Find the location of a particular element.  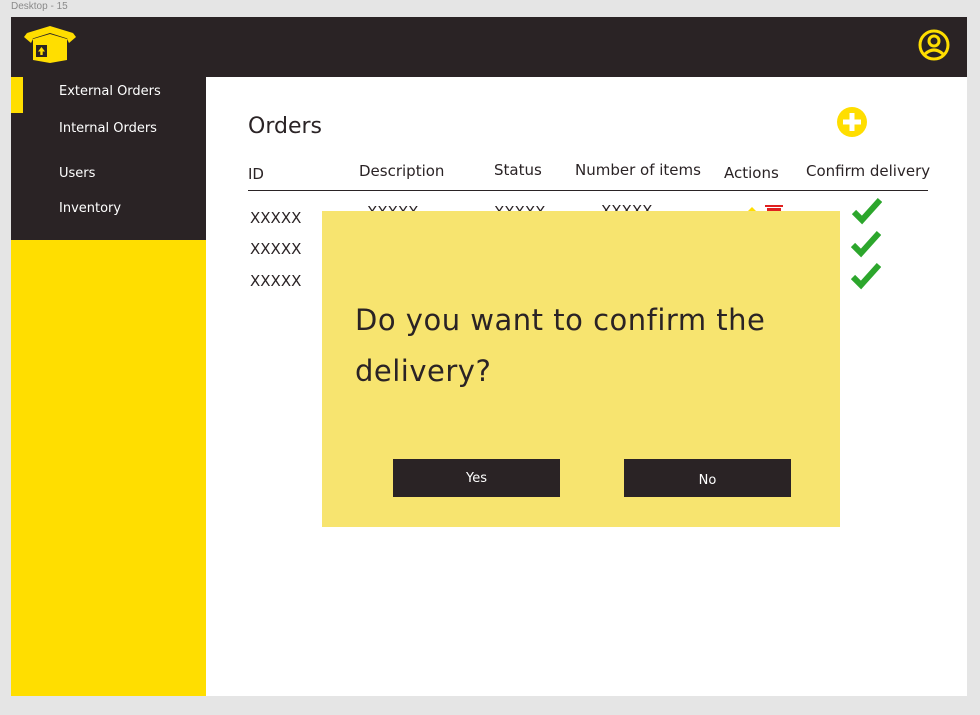

column-header-id: ID is located at coordinates (256, 174).